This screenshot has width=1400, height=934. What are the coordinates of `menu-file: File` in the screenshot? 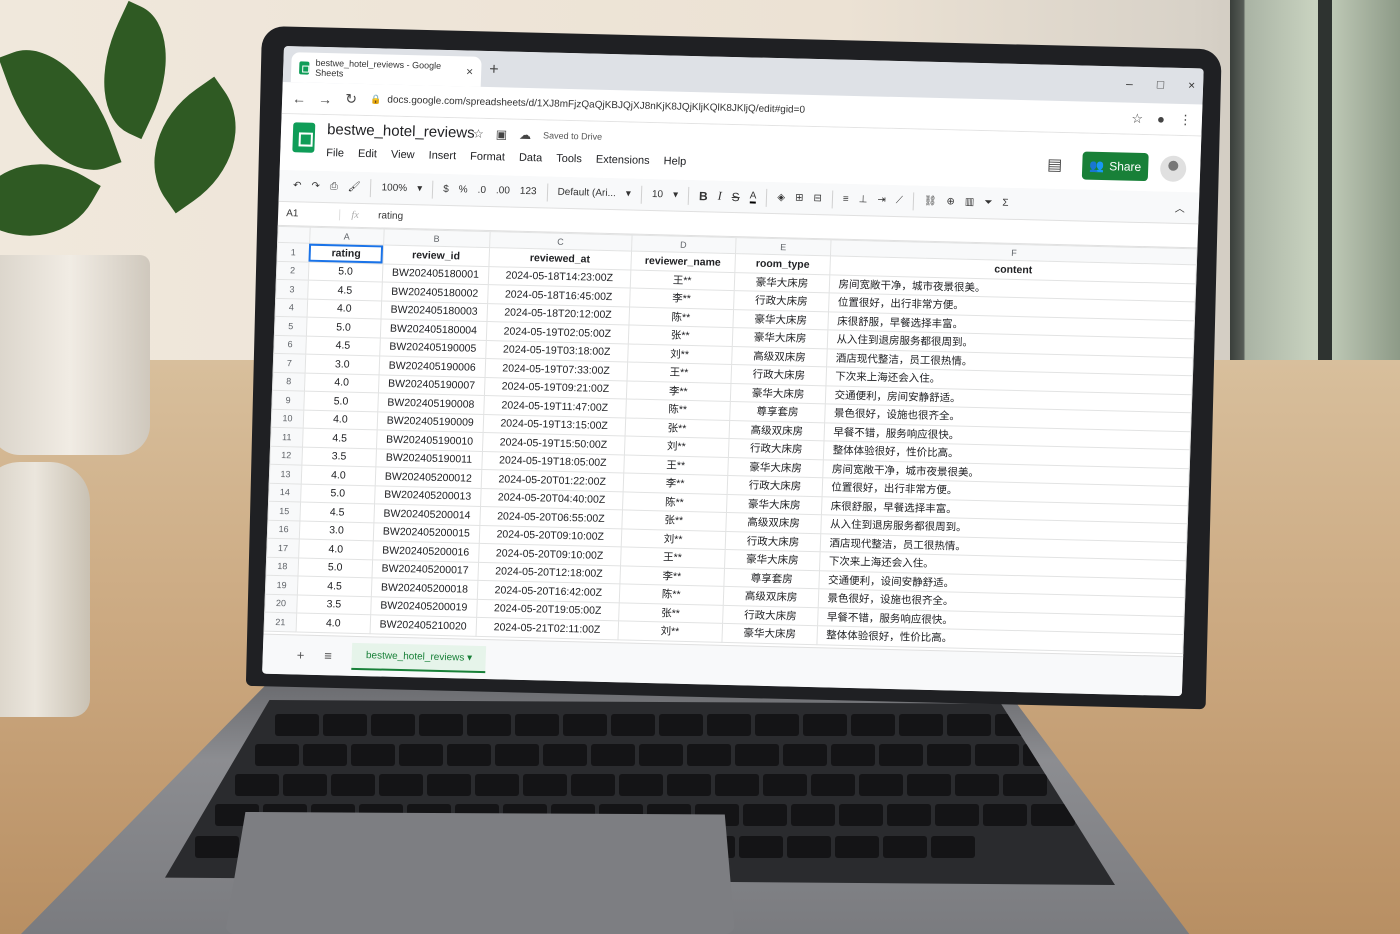 It's located at (335, 153).